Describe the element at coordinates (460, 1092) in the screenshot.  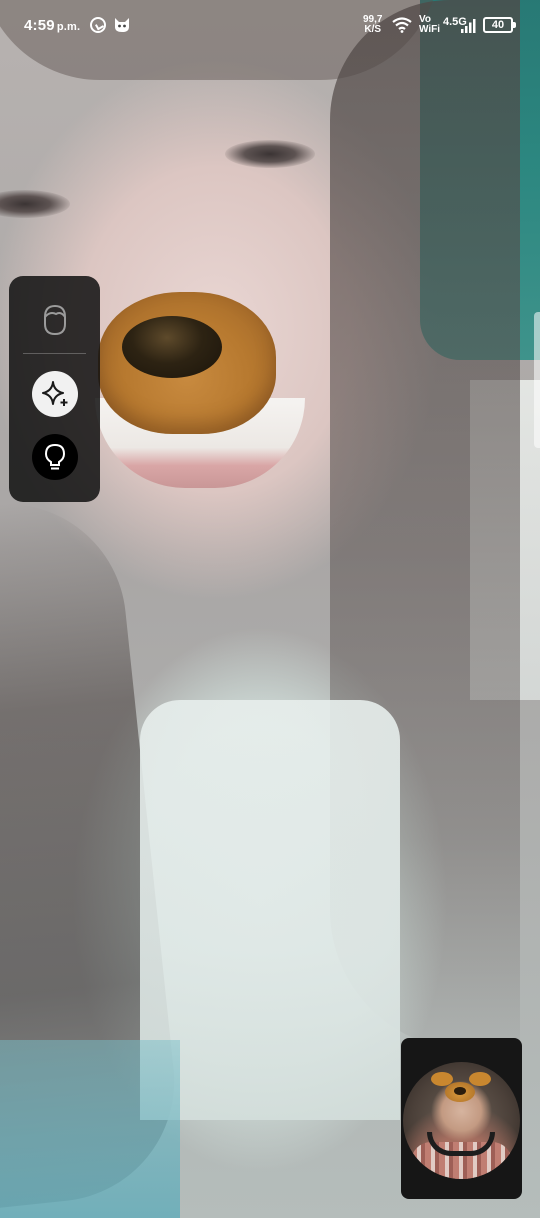
I see `dog-nose-filter-small` at that location.